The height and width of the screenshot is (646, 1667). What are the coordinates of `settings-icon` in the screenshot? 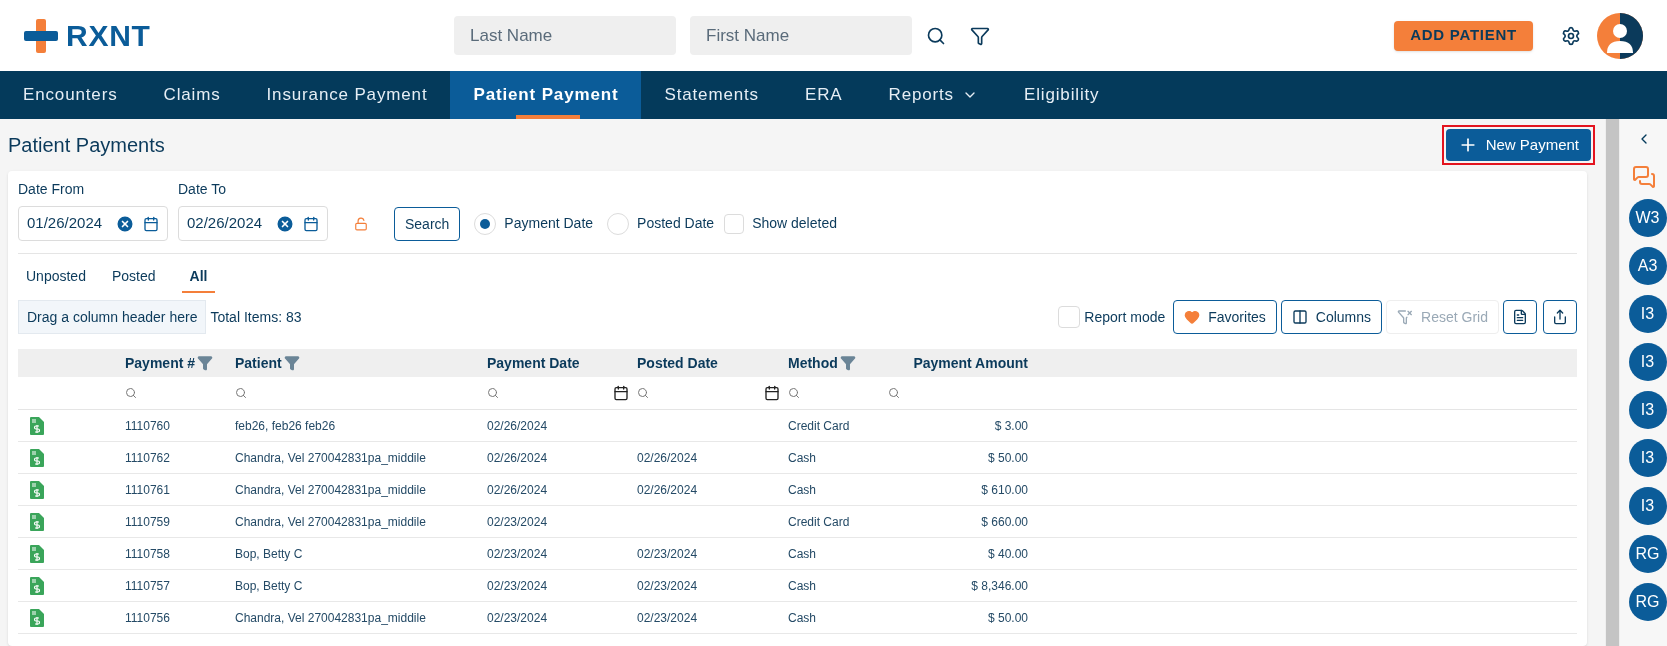 It's located at (1571, 35).